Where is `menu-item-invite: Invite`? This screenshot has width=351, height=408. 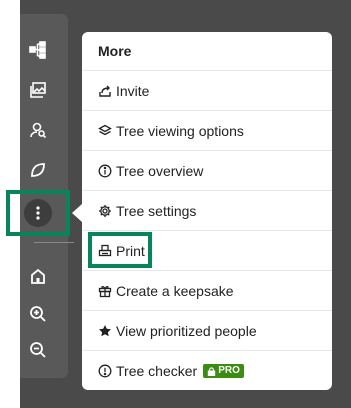
menu-item-invite: Invite is located at coordinates (207, 91).